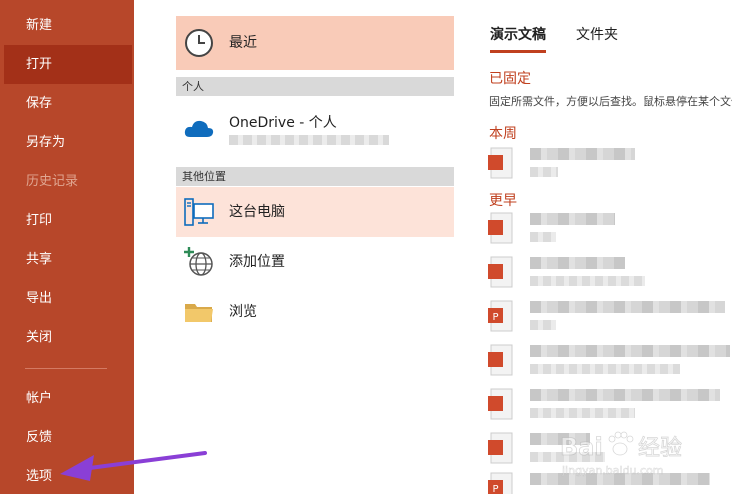 Image resolution: width=732 pixels, height=494 pixels. What do you see at coordinates (257, 212) in the screenshot?
I see `location-this-pc-label: 这台电脑` at bounding box center [257, 212].